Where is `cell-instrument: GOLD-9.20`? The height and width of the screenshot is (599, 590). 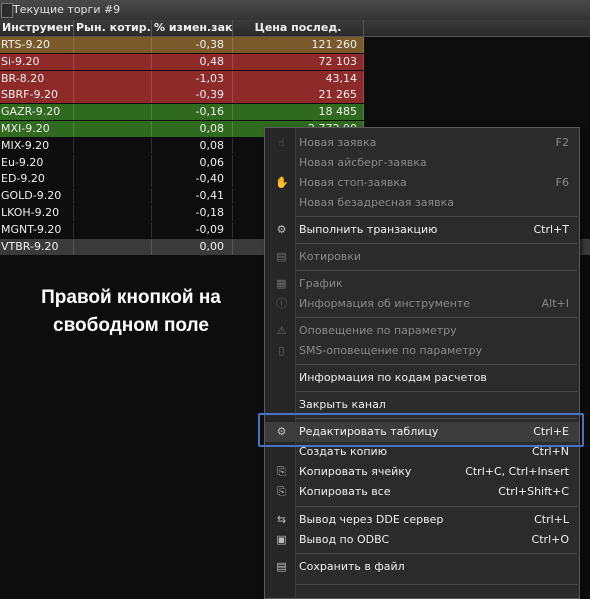 cell-instrument: GOLD-9.20 is located at coordinates (37, 196).